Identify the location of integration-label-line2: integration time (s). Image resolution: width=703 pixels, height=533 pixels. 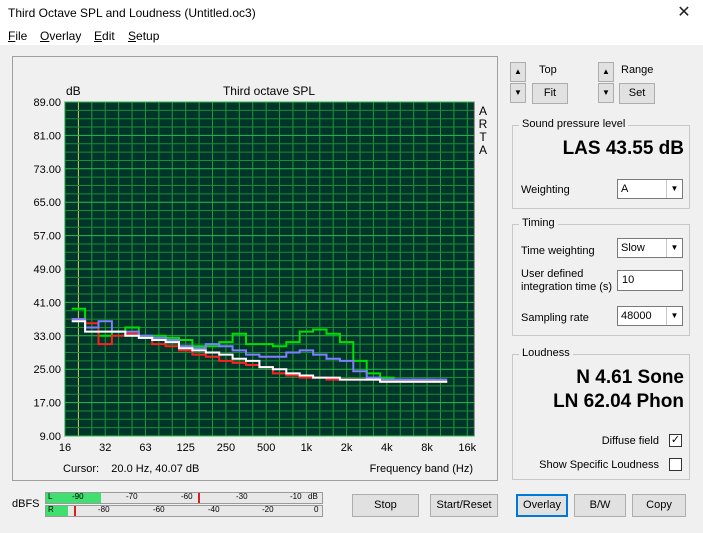
(567, 287).